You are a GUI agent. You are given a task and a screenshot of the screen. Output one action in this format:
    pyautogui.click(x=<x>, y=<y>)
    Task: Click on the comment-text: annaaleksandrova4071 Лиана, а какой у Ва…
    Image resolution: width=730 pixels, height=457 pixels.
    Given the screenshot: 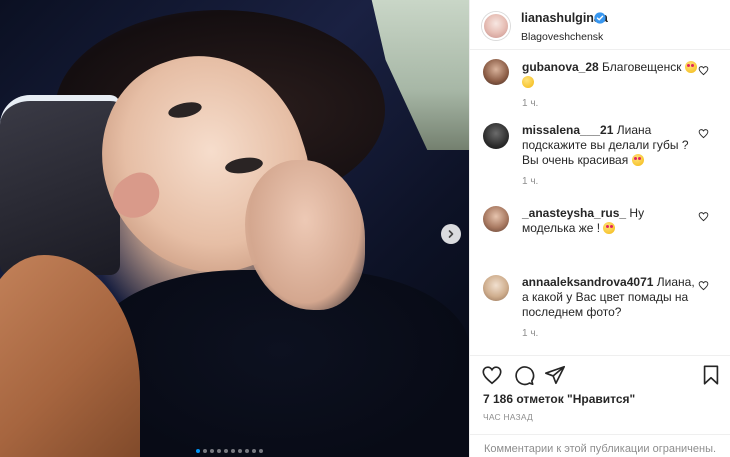 What is the action you would take?
    pyautogui.click(x=610, y=297)
    